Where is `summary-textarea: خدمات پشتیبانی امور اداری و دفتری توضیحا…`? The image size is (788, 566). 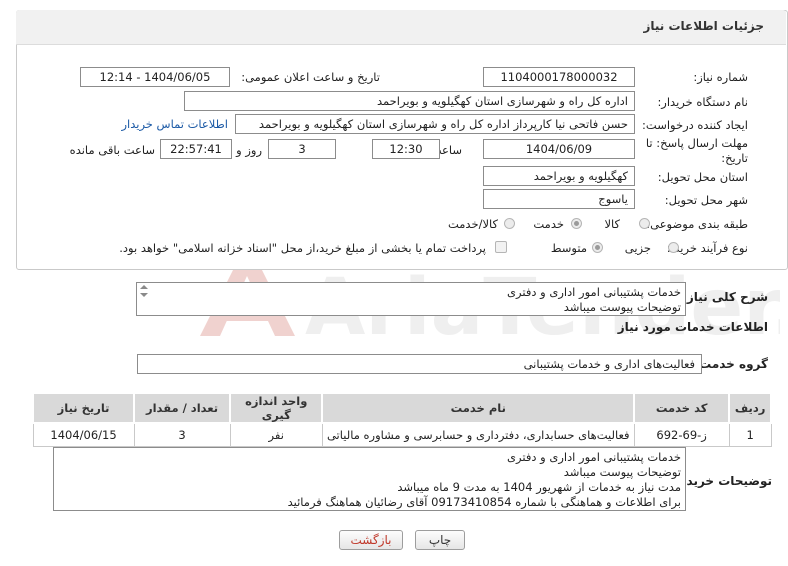
summary-textarea: خدمات پشتیبانی امور اداری و دفتری توضیحا… is located at coordinates (411, 299).